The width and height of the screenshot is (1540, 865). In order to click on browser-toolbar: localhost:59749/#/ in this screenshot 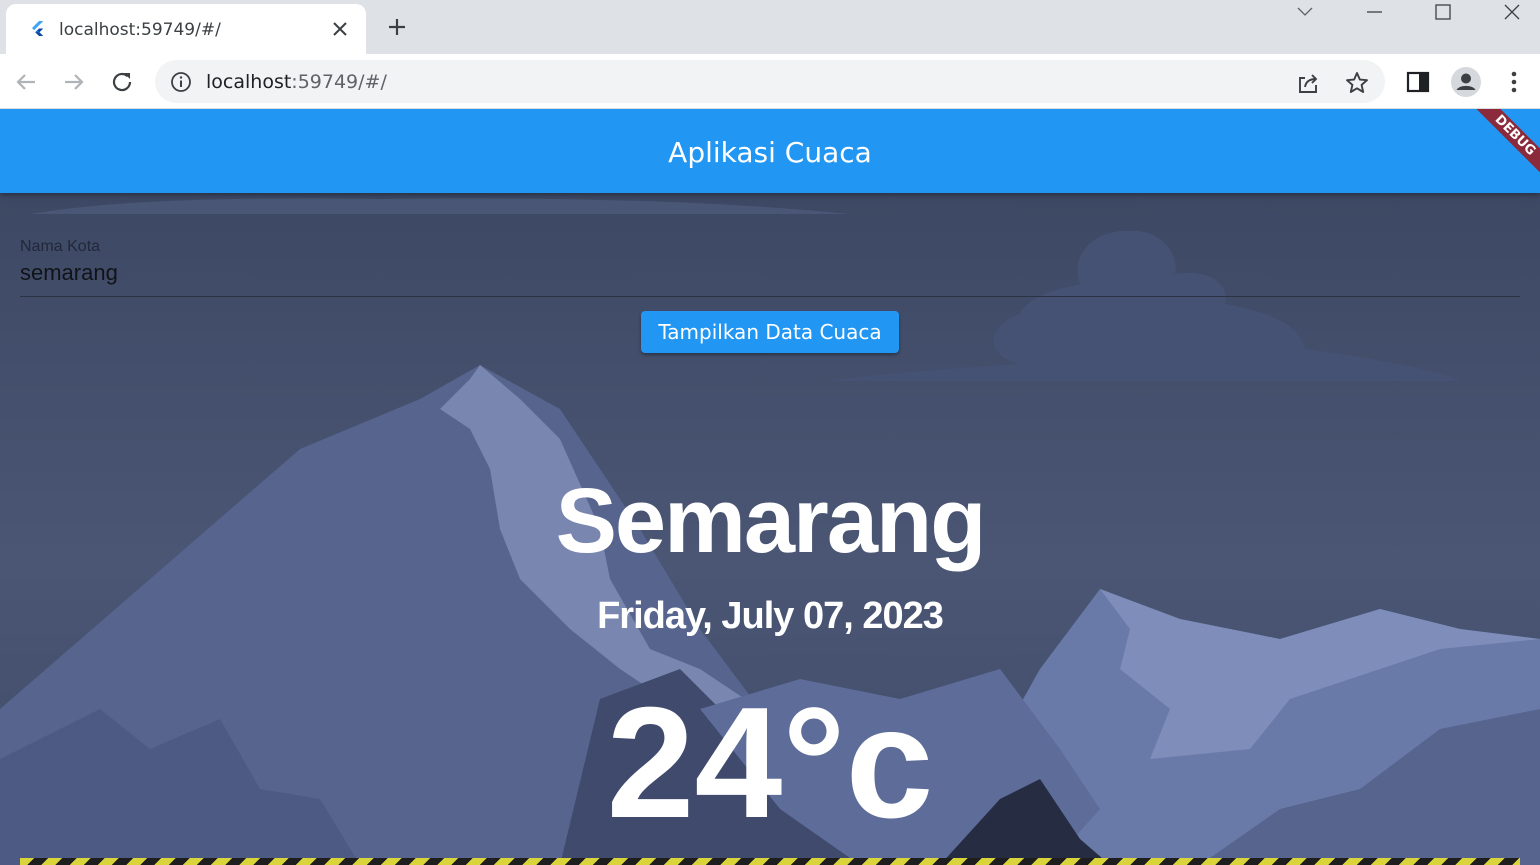, I will do `click(770, 81)`.